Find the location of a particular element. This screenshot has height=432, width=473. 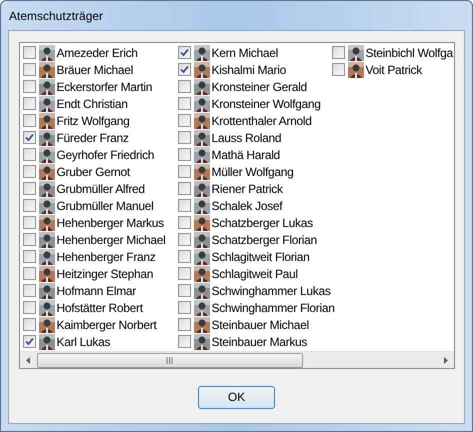

person-name: Steinbauer Markus is located at coordinates (260, 342).